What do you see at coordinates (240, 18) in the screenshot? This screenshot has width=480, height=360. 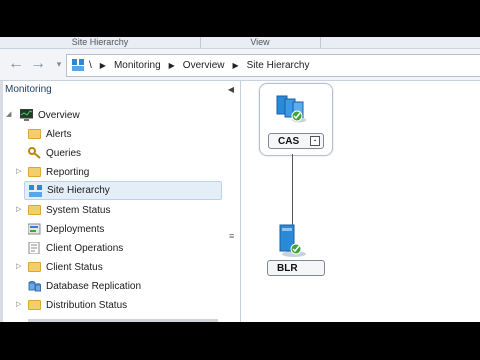 I see `top-black-bar` at bounding box center [240, 18].